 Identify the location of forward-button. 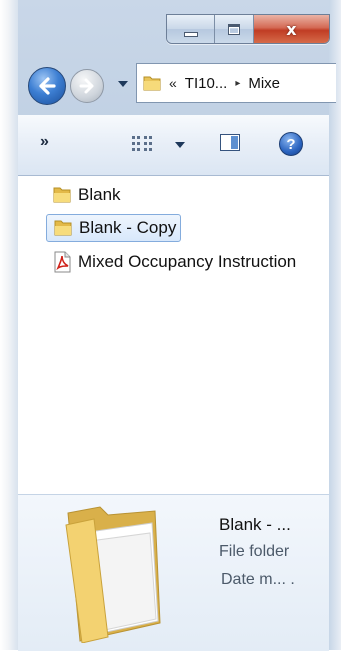
(87, 86).